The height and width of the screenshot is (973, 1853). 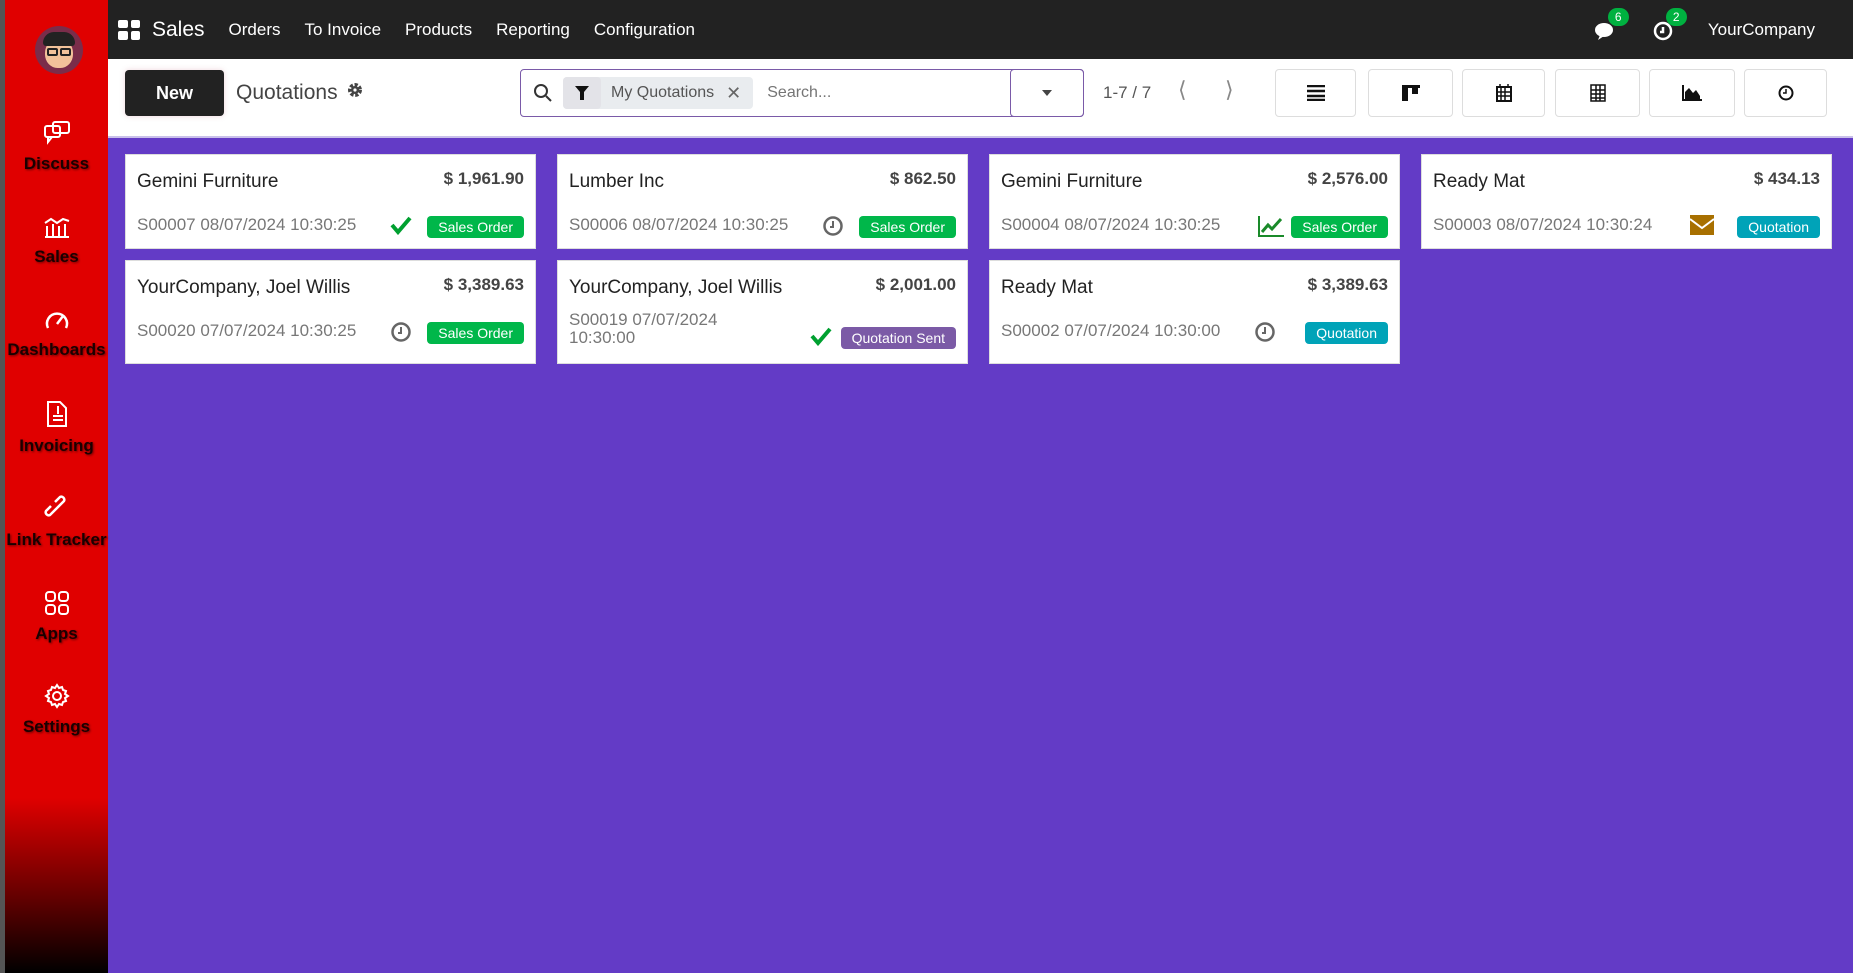 What do you see at coordinates (915, 284) in the screenshot?
I see `order-amount: $ 2,001.00` at bounding box center [915, 284].